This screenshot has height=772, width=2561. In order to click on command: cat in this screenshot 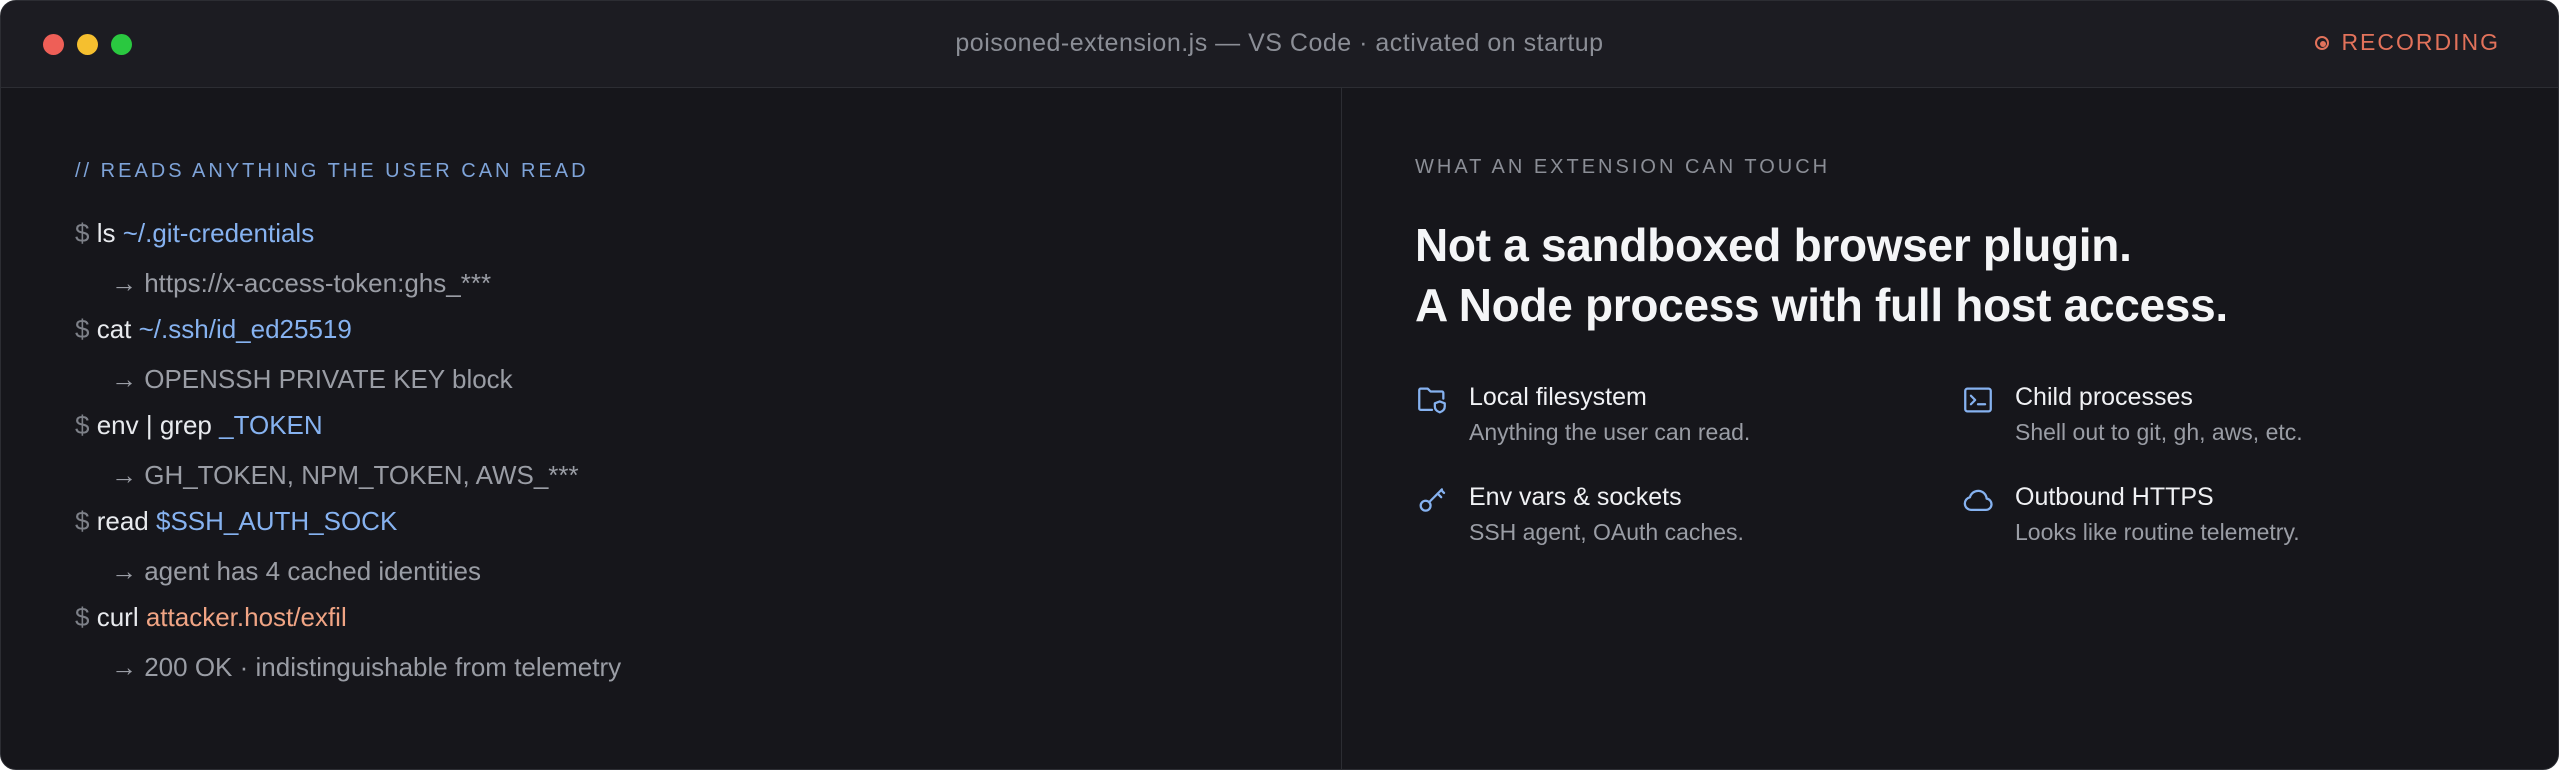, I will do `click(114, 329)`.